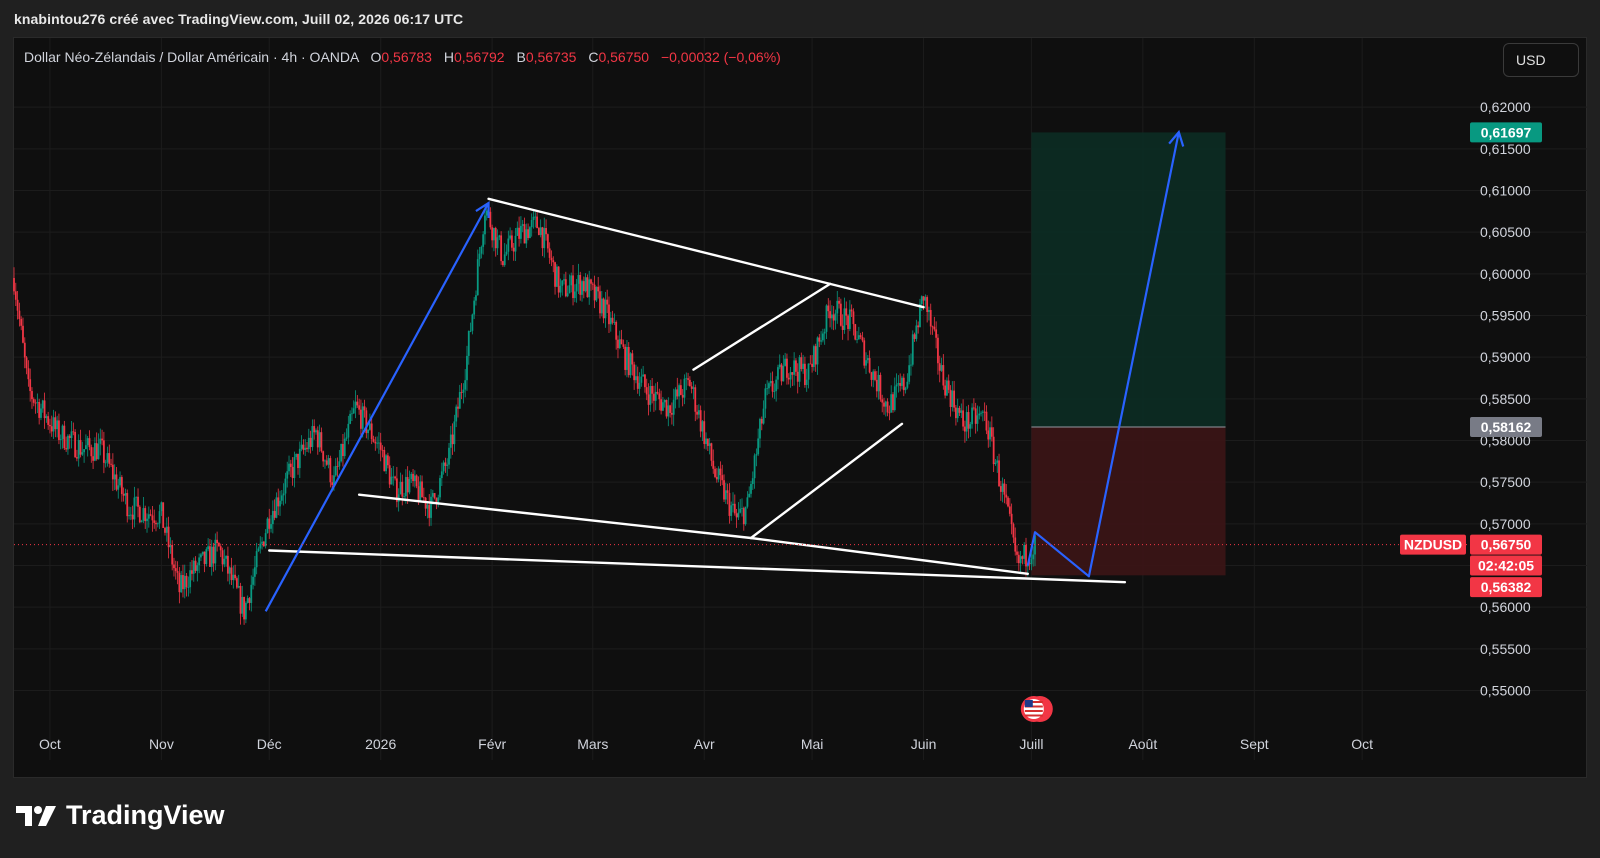 The height and width of the screenshot is (858, 1600). What do you see at coordinates (1541, 60) in the screenshot?
I see `currency-button: USD` at bounding box center [1541, 60].